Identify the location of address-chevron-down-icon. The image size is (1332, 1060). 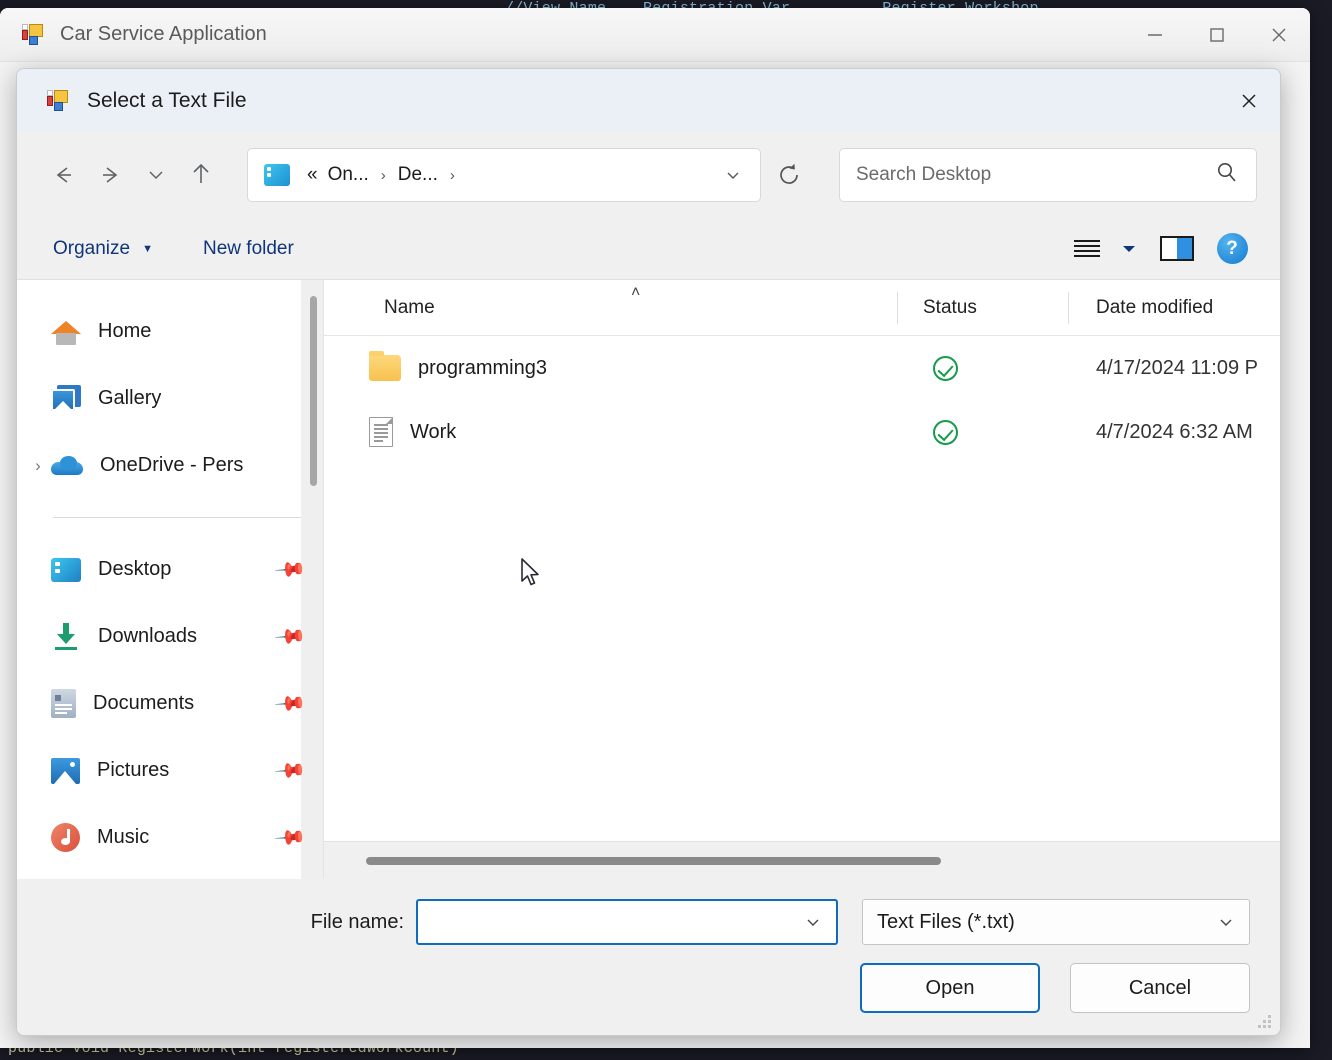
(733, 175).